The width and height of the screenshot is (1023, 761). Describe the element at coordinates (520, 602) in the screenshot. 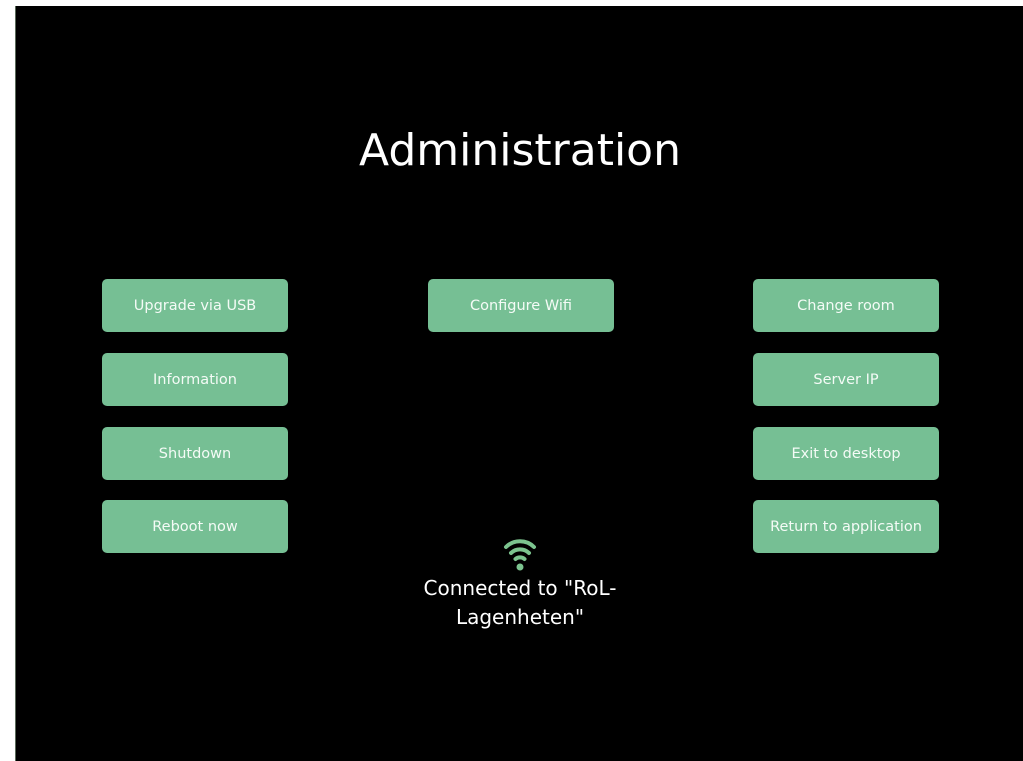

I see `wifi-status-text: Connected to "RoL-Lagenheten"` at that location.